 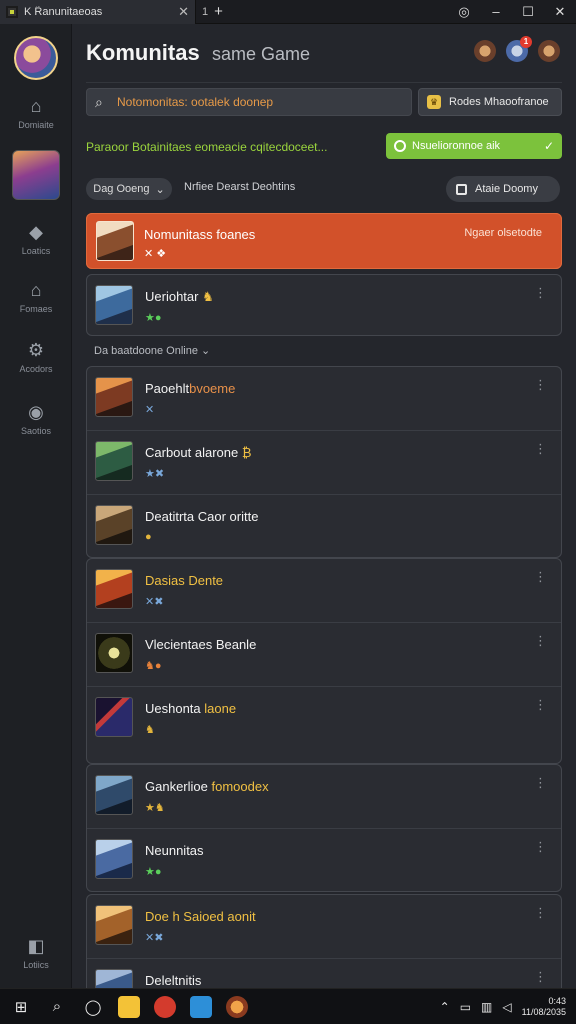 What do you see at coordinates (400, 146) in the screenshot?
I see `circle-icon` at bounding box center [400, 146].